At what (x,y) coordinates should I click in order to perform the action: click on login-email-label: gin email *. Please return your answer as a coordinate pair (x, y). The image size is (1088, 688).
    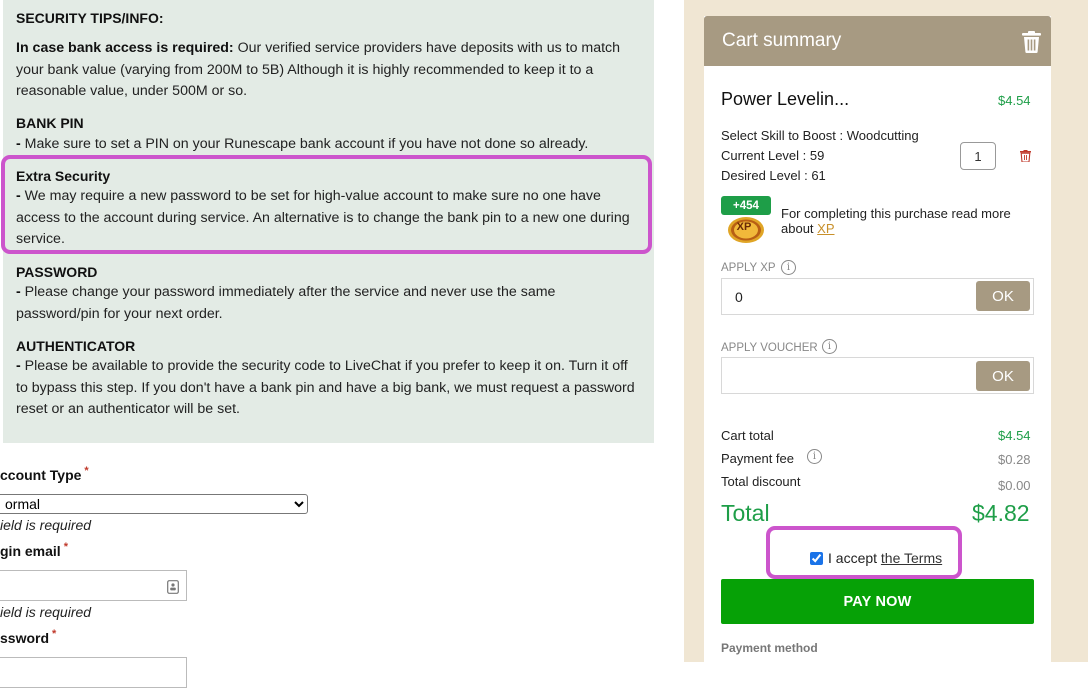
    Looking at the image, I should click on (34, 550).